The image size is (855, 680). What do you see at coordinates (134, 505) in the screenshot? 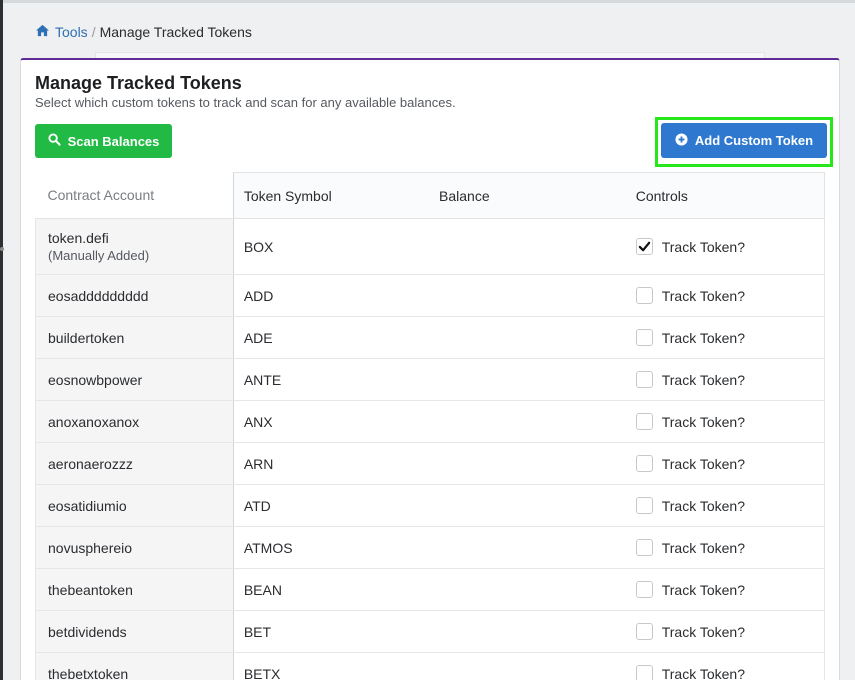
I see `contract-account-cell: eosatidiumio` at bounding box center [134, 505].